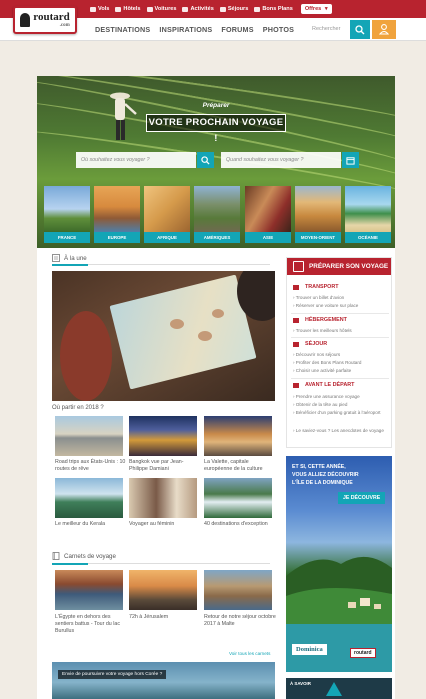  Describe the element at coordinates (257, 9) in the screenshot. I see `tag-icon` at that location.